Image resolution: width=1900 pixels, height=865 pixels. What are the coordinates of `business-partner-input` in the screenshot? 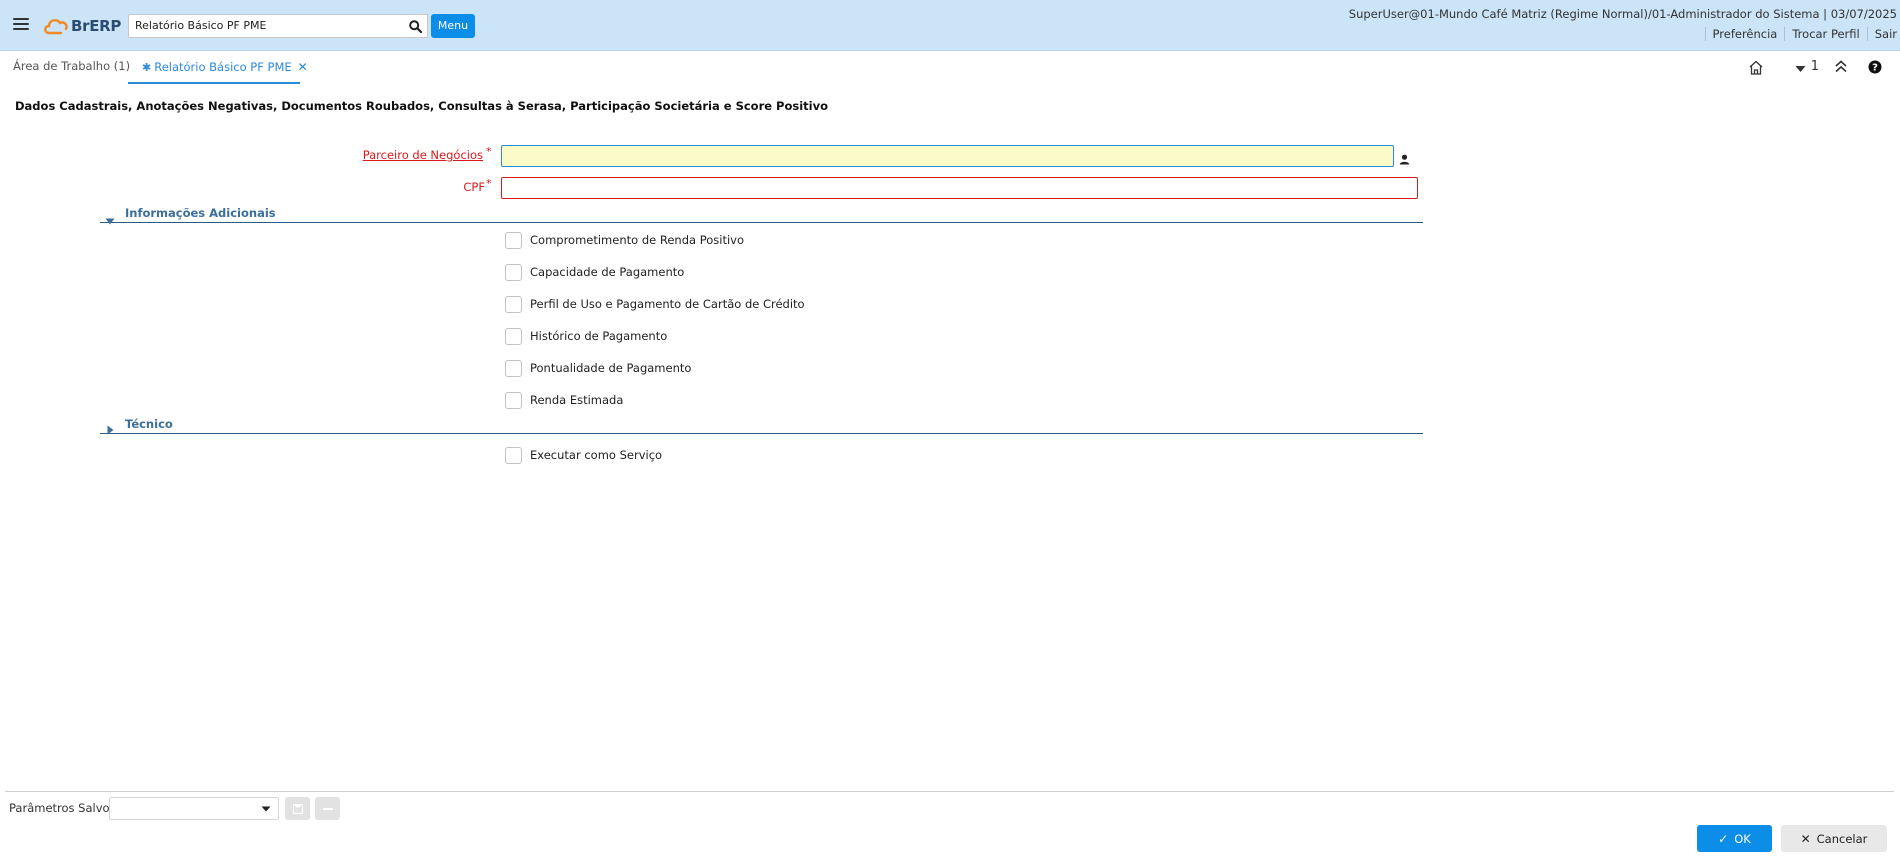 It's located at (947, 156).